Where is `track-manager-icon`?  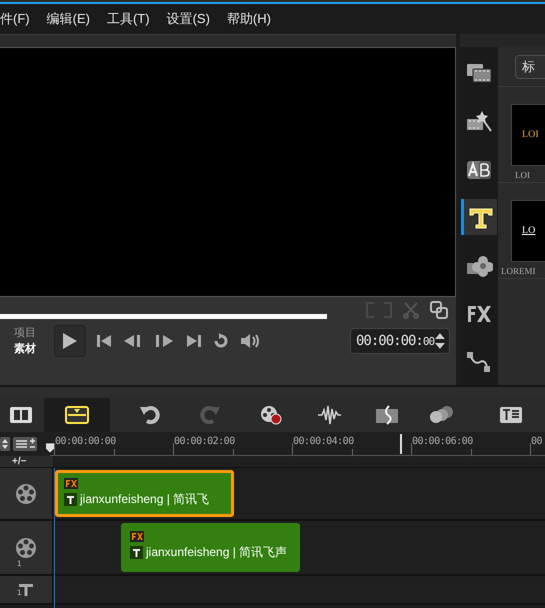 track-manager-icon is located at coordinates (25, 444).